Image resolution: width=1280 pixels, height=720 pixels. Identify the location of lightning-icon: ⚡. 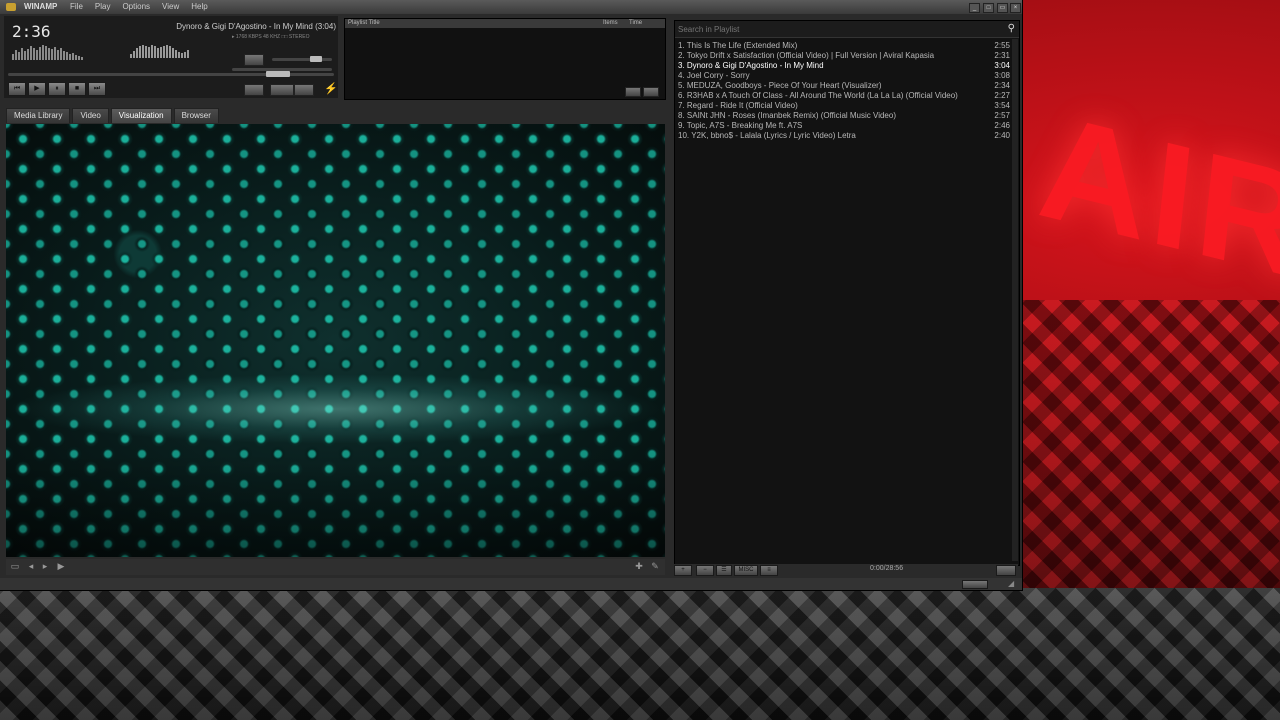
(331, 88).